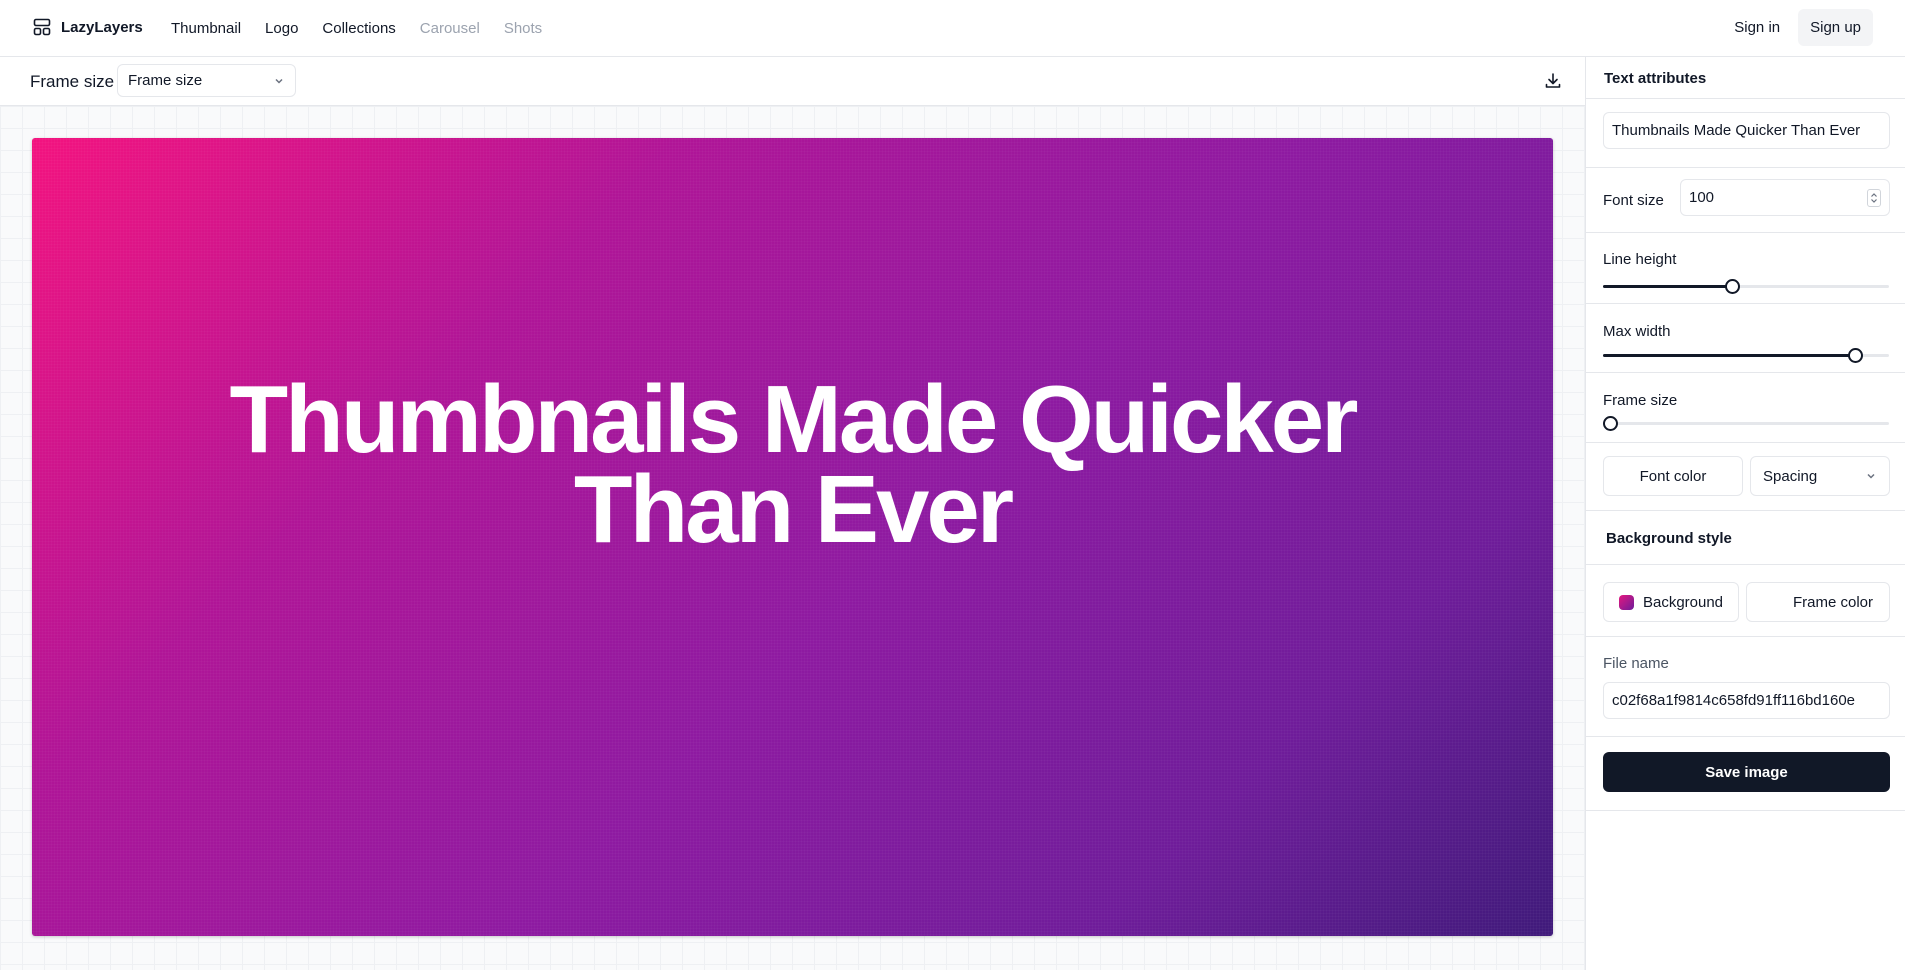 The image size is (1905, 970). Describe the element at coordinates (1745, 268) in the screenshot. I see `line-height-section: Line height` at that location.